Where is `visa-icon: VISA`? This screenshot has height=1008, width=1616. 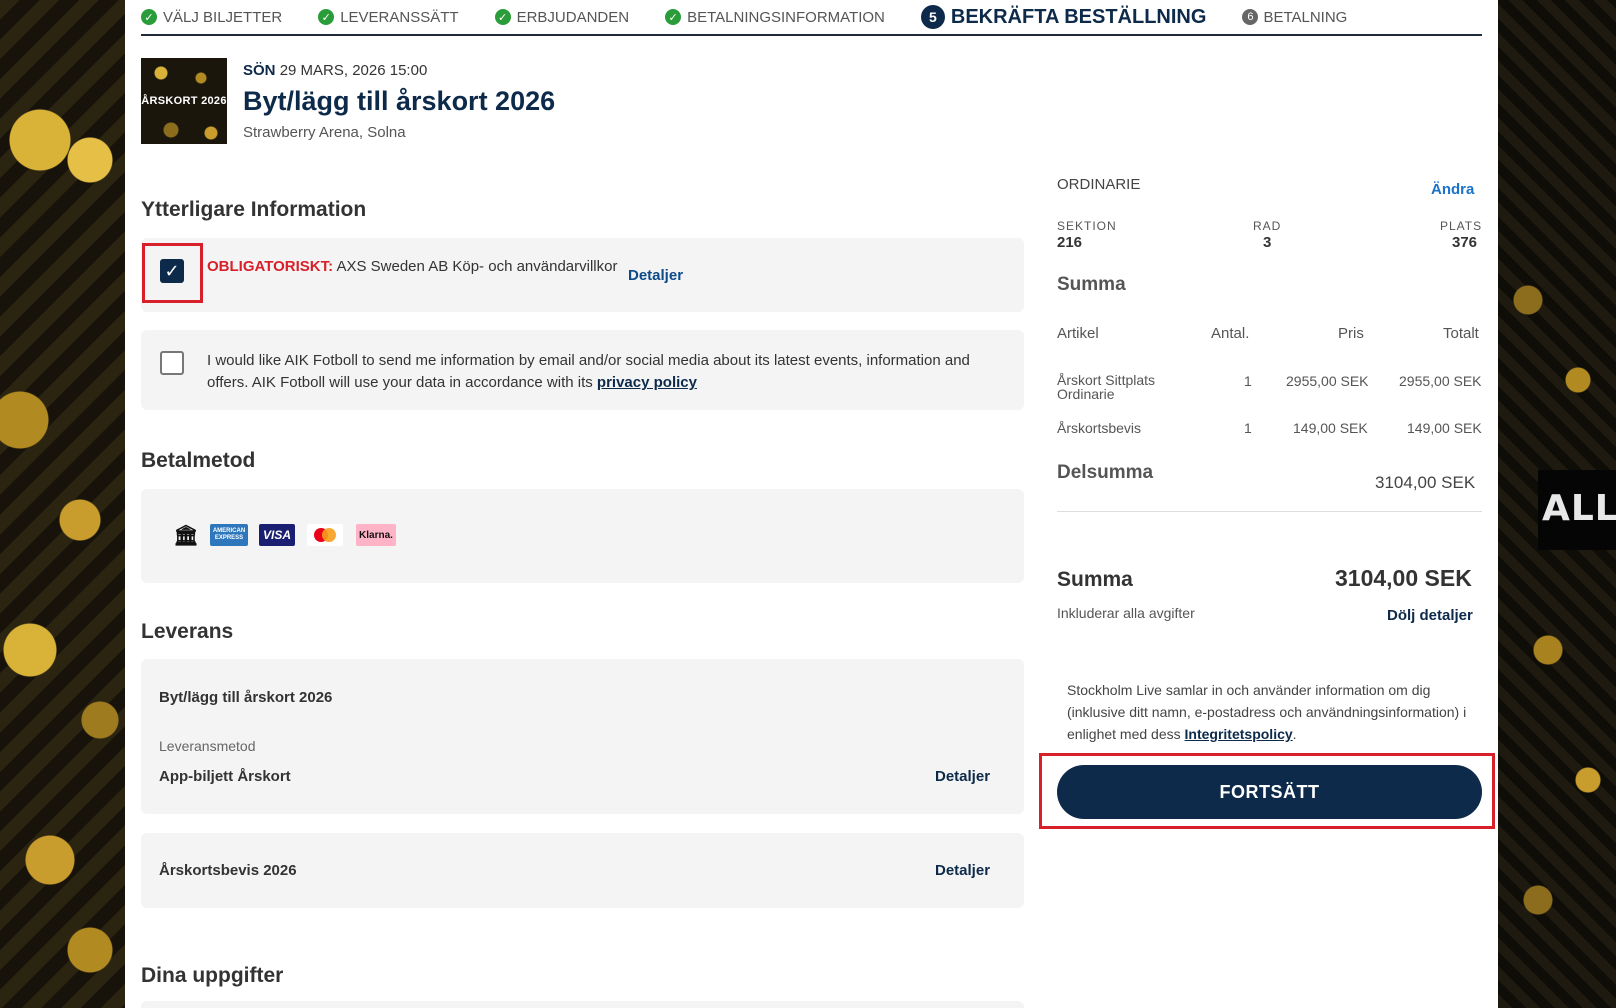
visa-icon: VISA is located at coordinates (277, 535).